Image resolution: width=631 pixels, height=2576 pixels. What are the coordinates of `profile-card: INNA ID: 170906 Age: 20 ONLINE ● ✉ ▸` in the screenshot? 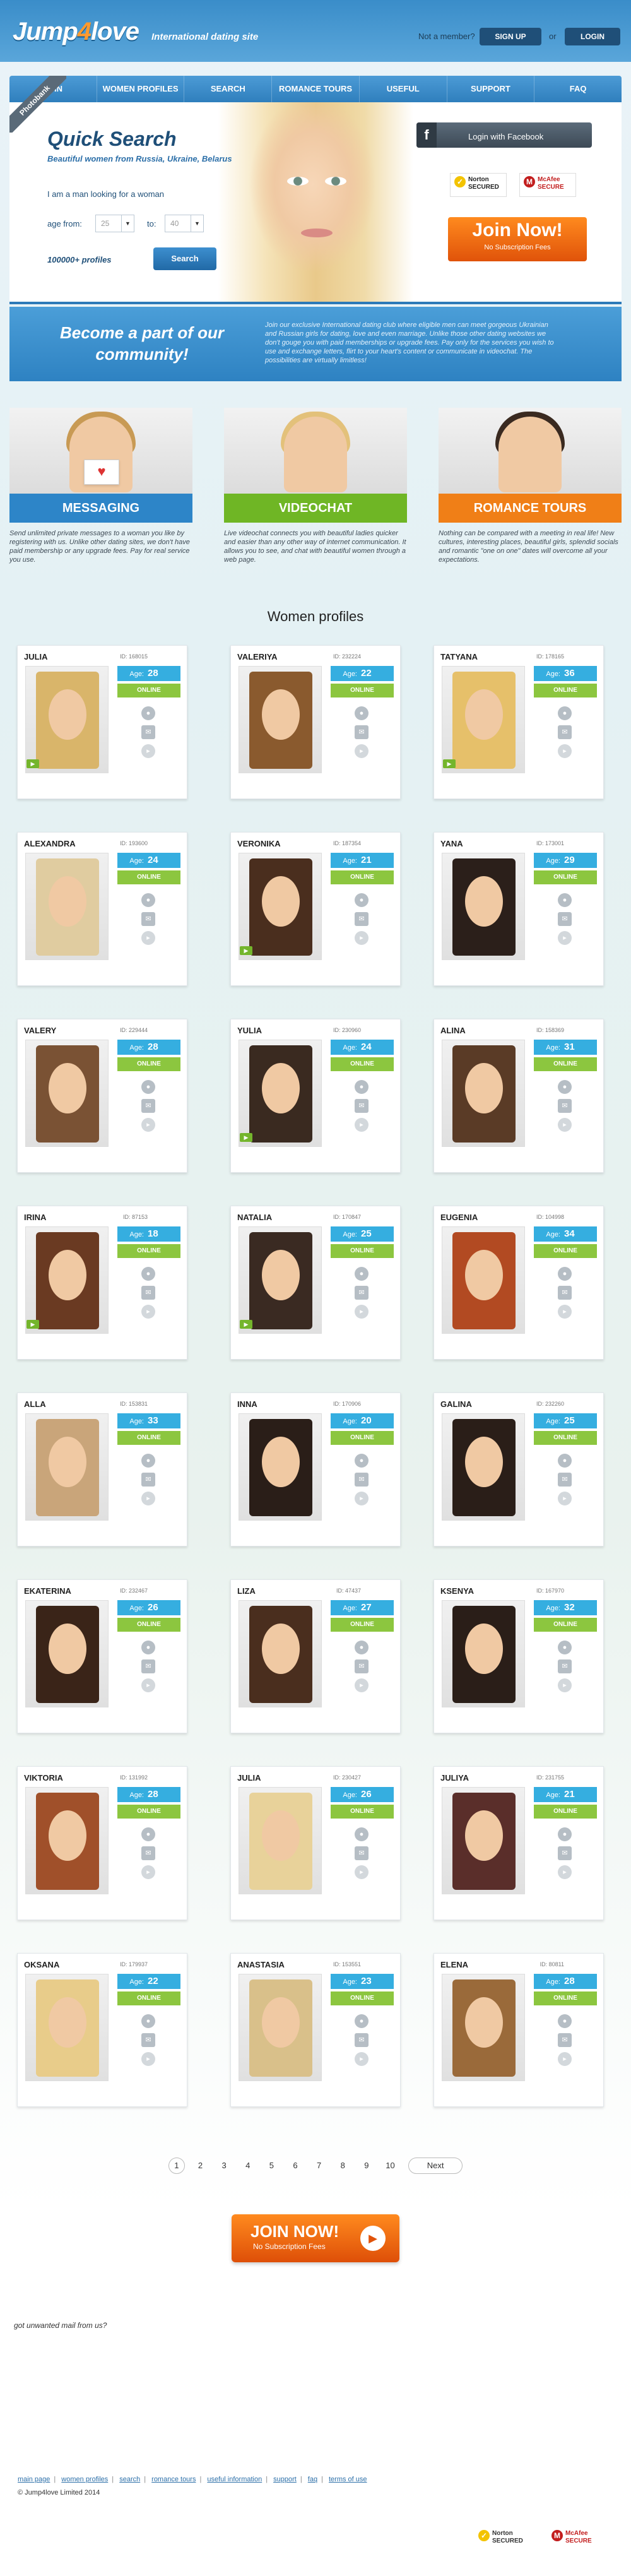 It's located at (315, 1469).